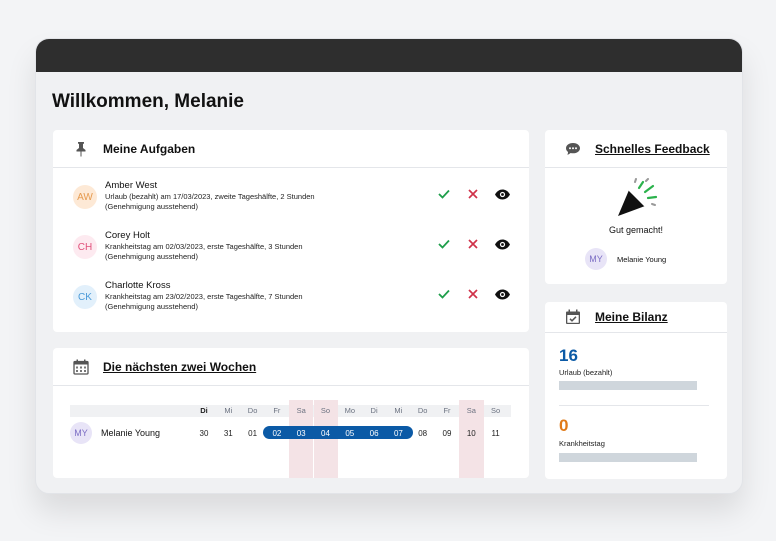 The height and width of the screenshot is (541, 776). Describe the element at coordinates (291, 367) in the screenshot. I see `schedule-card-header: Die nächsten zwei Wochen` at that location.